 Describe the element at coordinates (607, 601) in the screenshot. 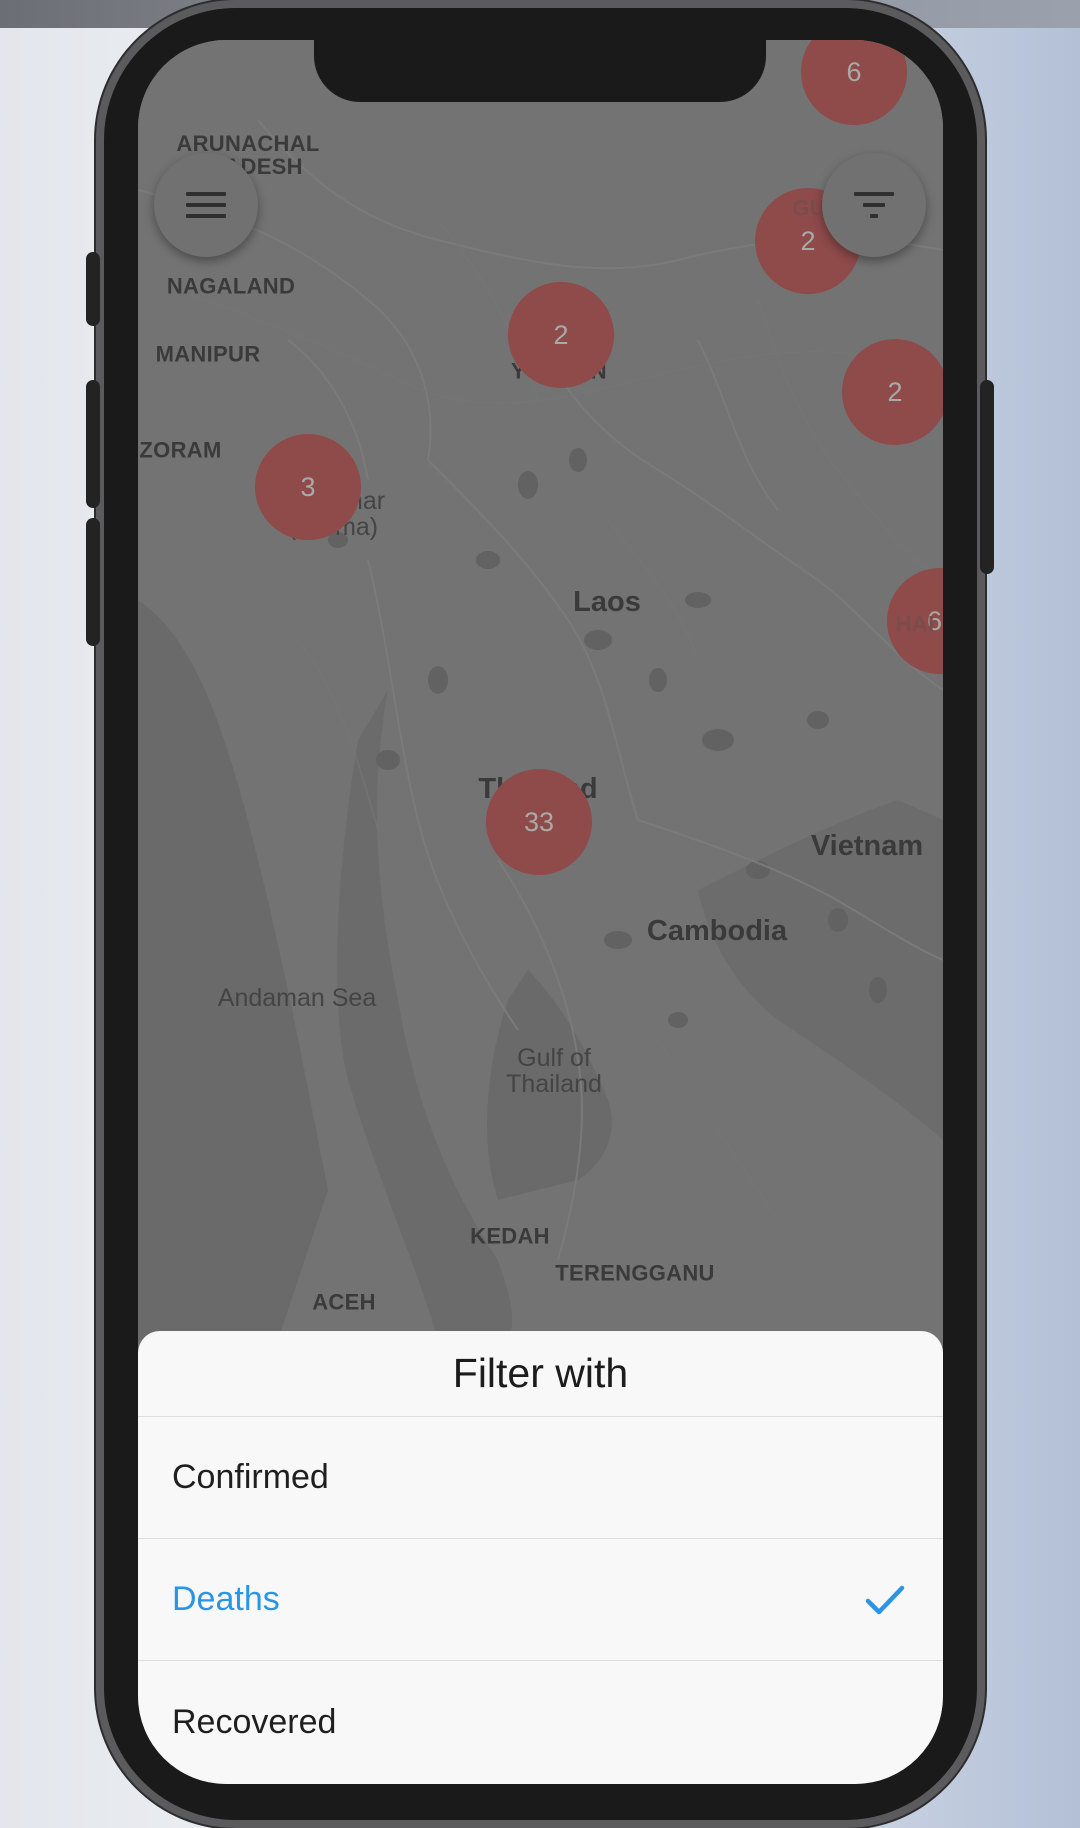

I see `map-label-laos: Laos` at that location.